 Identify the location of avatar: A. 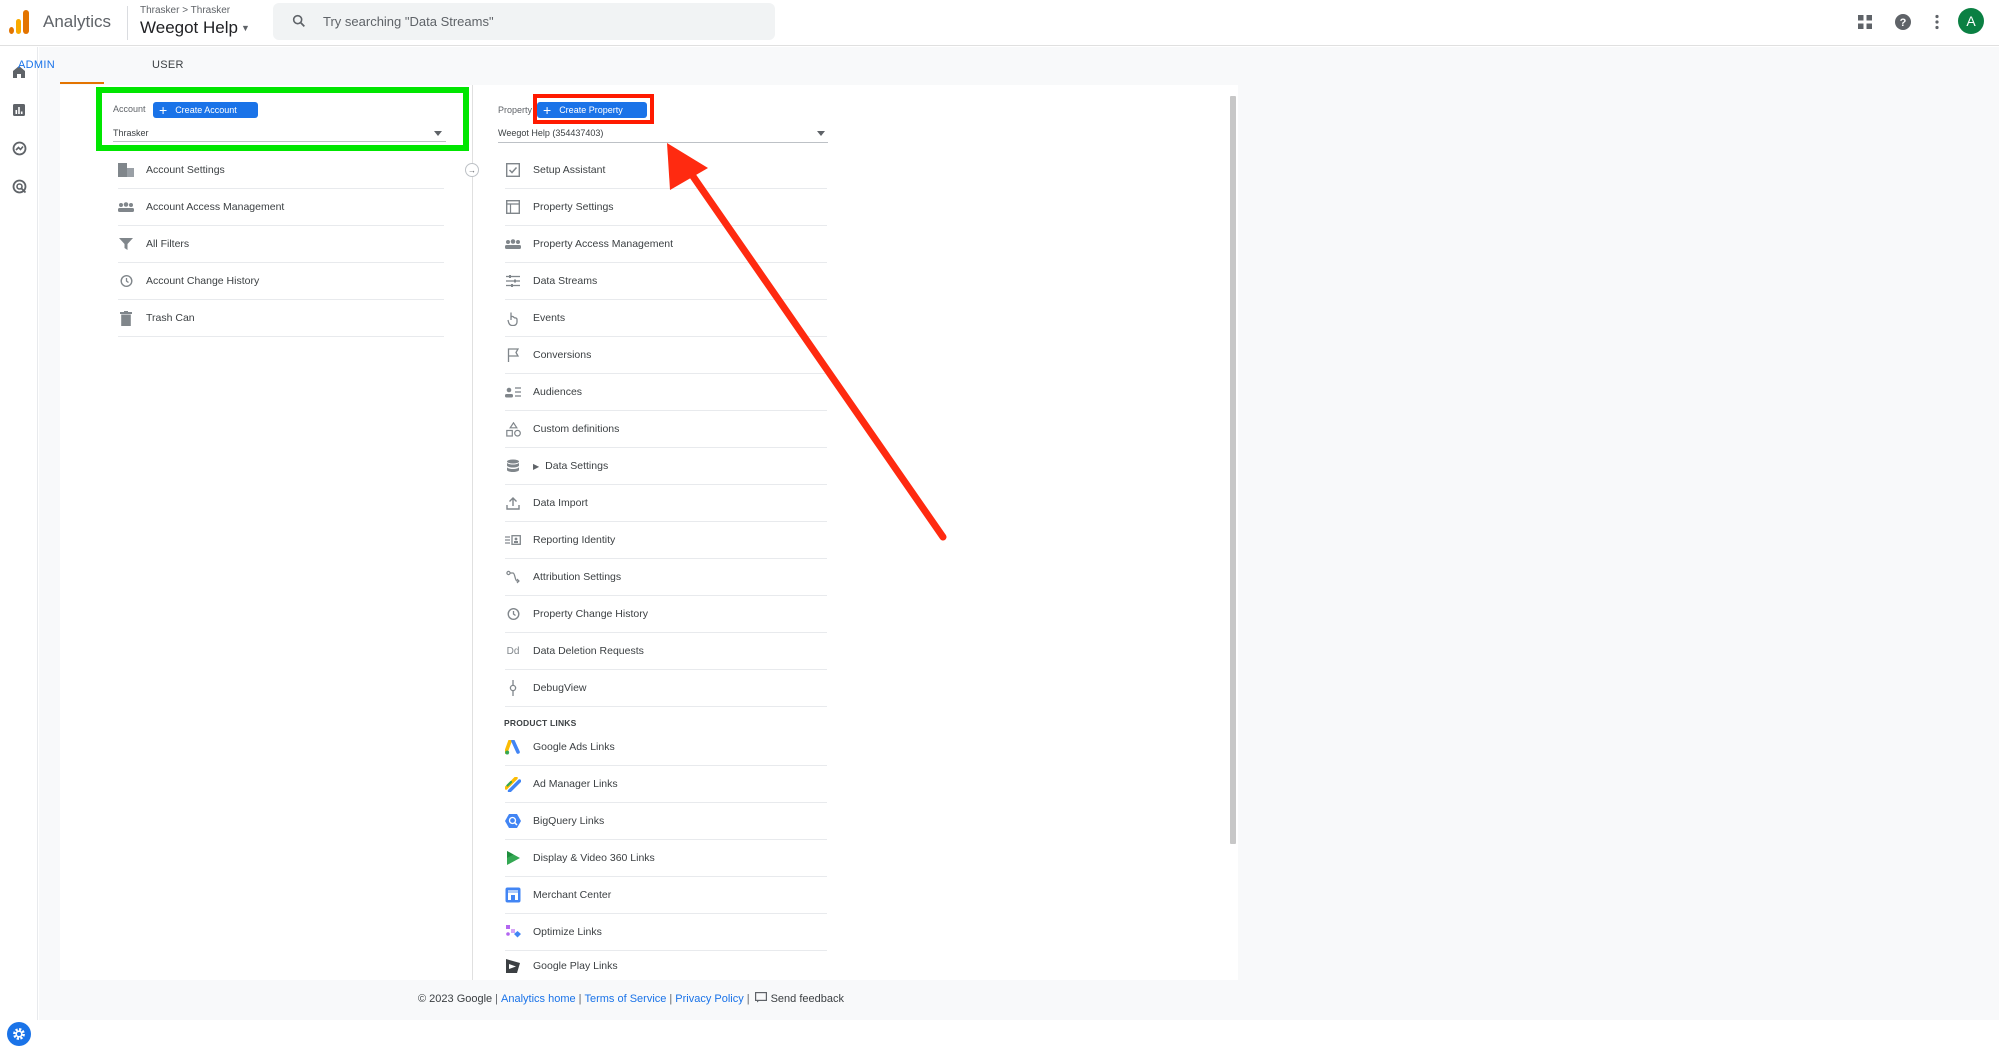
(1971, 21).